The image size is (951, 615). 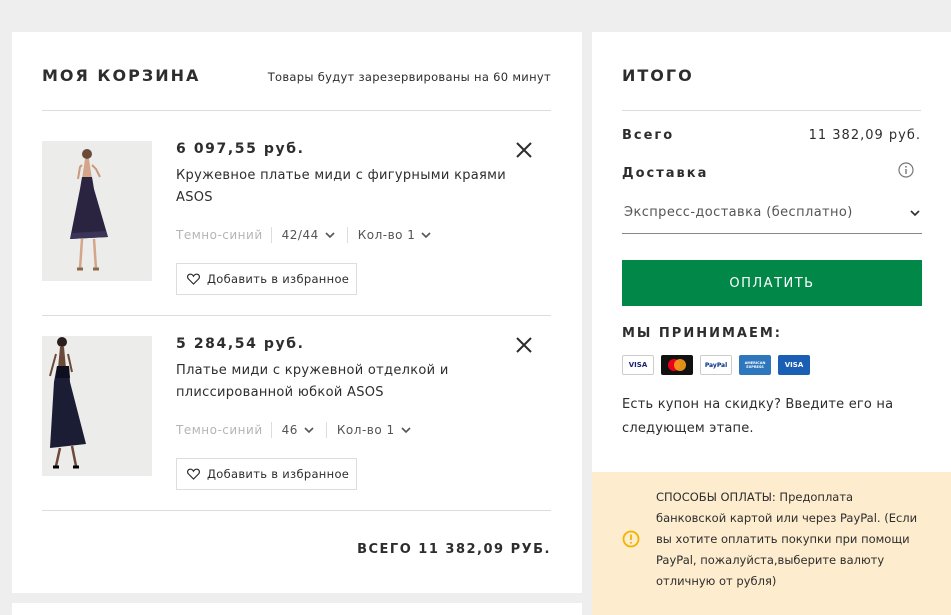 What do you see at coordinates (658, 75) in the screenshot?
I see `summary-title: ИТОГО` at bounding box center [658, 75].